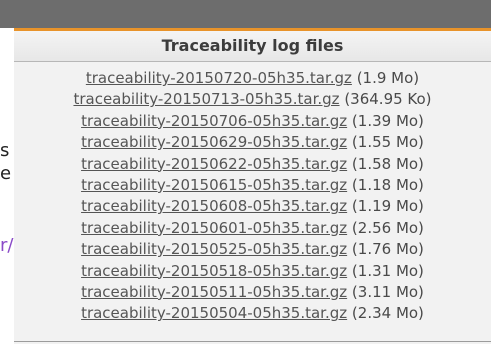 Image resolution: width=491 pixels, height=344 pixels. Describe the element at coordinates (214, 313) in the screenshot. I see `log-file-link: traceability-20150504-05h35.tar.gz` at that location.